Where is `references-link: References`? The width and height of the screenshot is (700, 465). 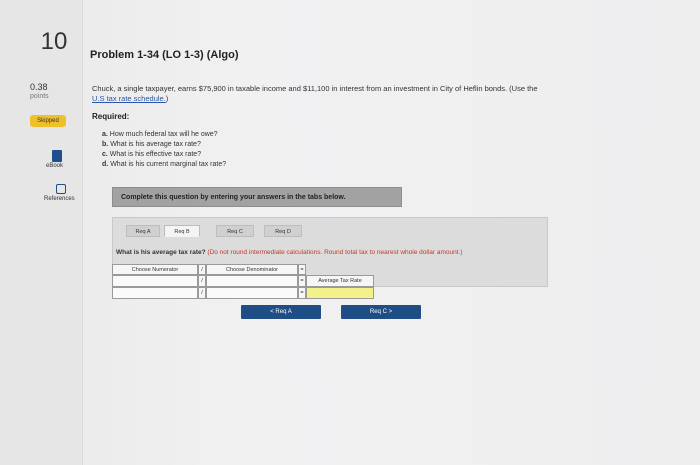 references-link: References is located at coordinates (59, 199).